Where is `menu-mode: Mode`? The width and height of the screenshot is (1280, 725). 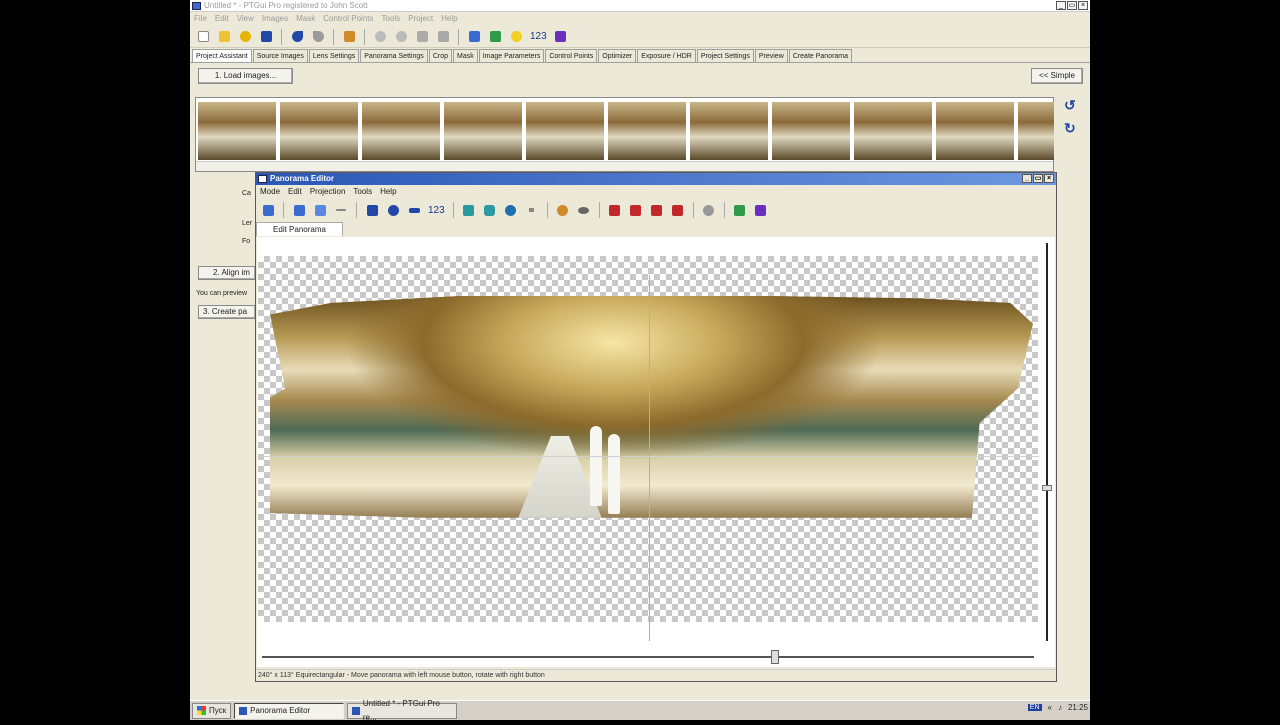
menu-mode: Mode is located at coordinates (270, 191).